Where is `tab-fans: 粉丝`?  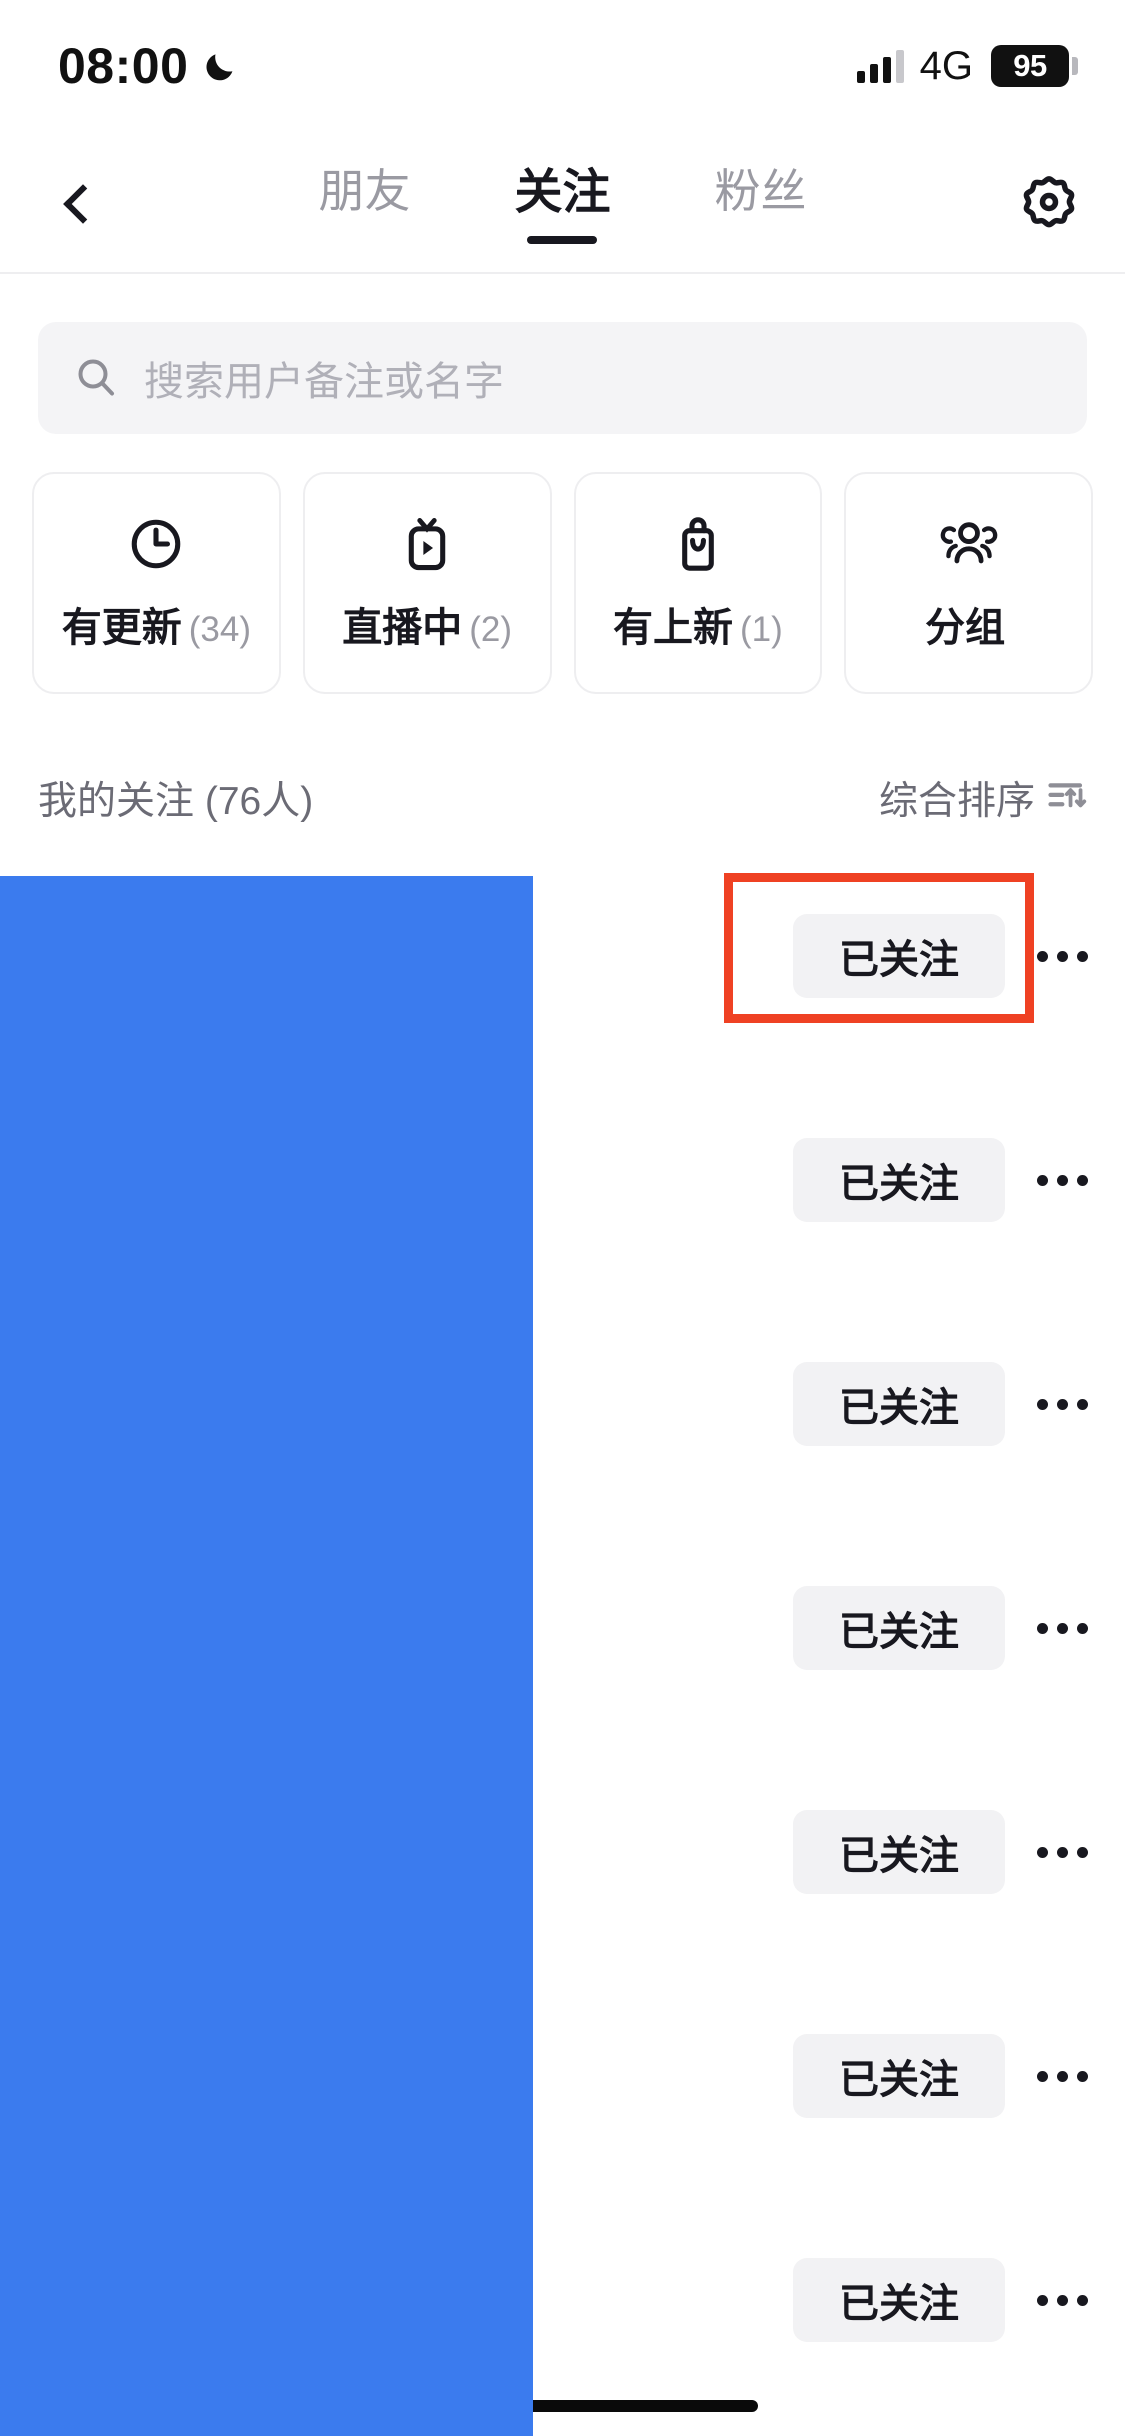
tab-fans: 粉丝 is located at coordinates (761, 198).